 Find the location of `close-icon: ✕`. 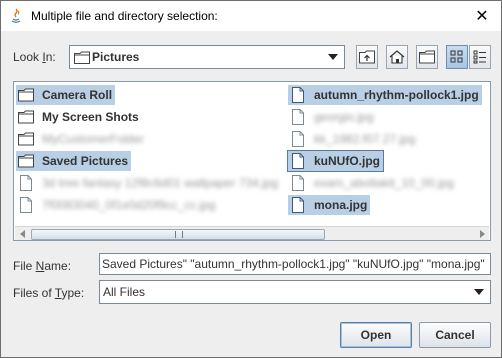

close-icon: ✕ is located at coordinates (482, 16).